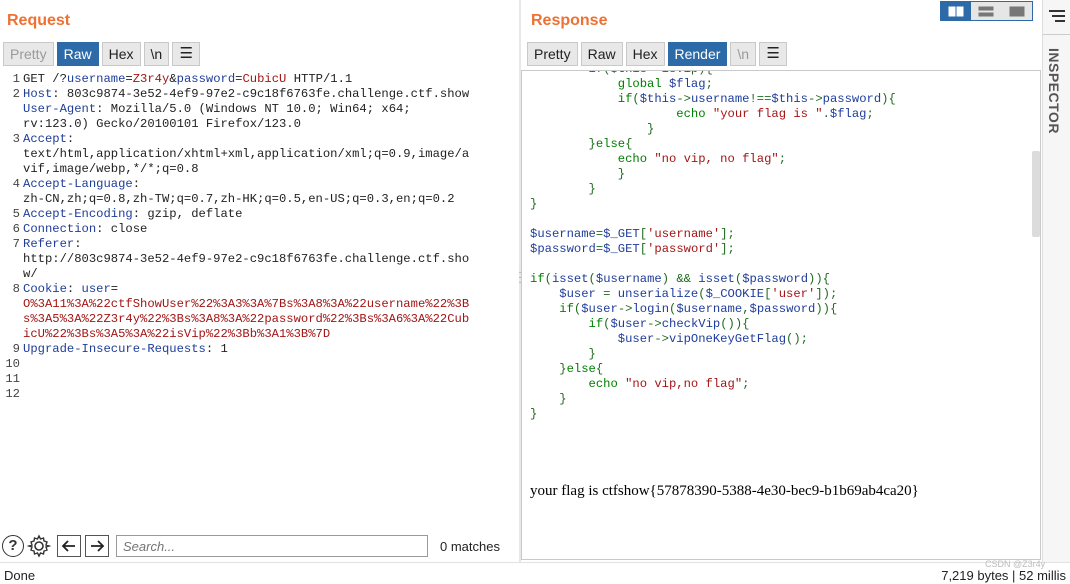 Image resolution: width=1070 pixels, height=584 pixels. Describe the element at coordinates (39, 546) in the screenshot. I see `settings-gear-icon` at that location.